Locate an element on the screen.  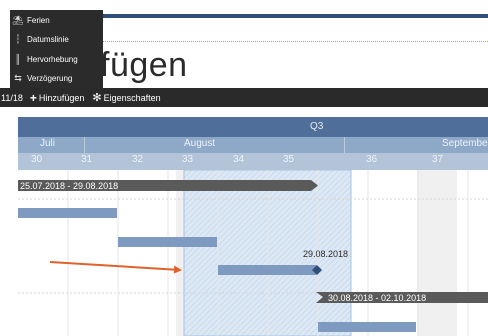
arrow-icon is located at coordinates (115, 267).